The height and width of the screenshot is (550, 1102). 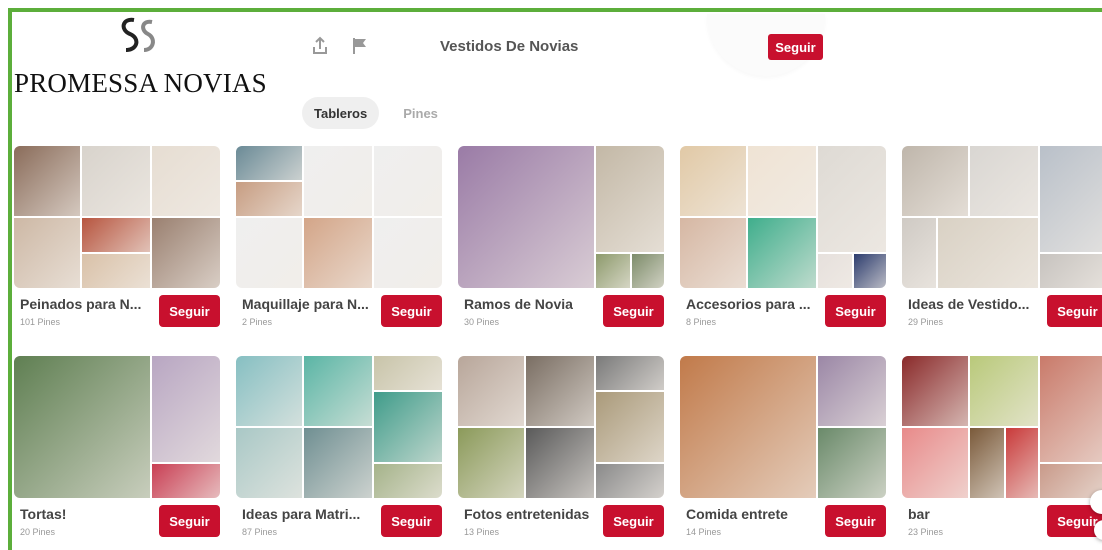 I want to click on board-card: Tortas! 20 Pines Seguir, so click(x=117, y=446).